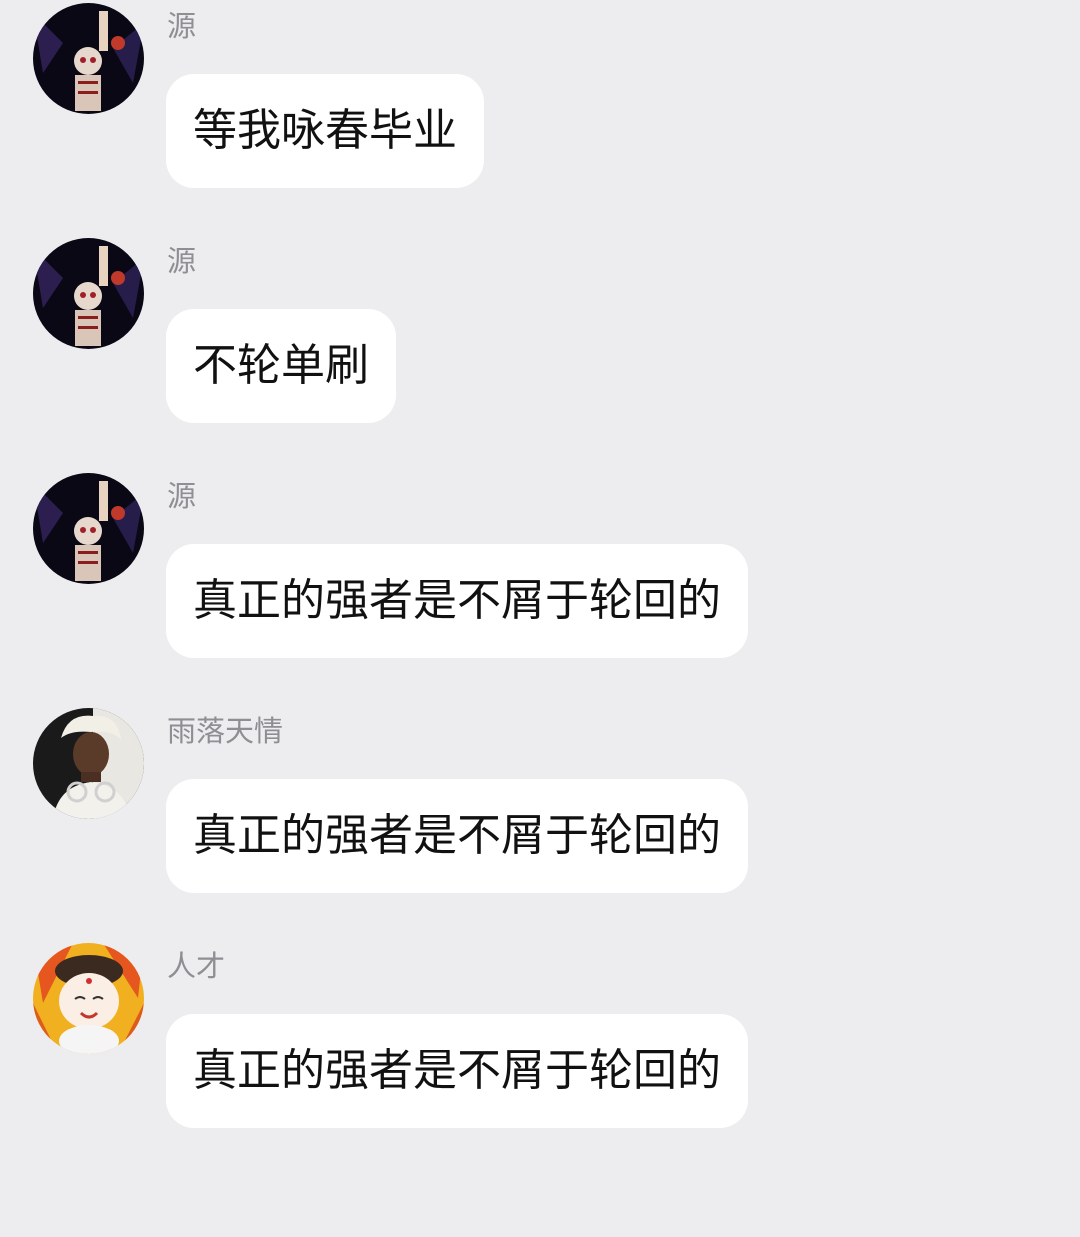 The width and height of the screenshot is (1080, 1237). What do you see at coordinates (196, 966) in the screenshot?
I see `sender-name: 人才` at bounding box center [196, 966].